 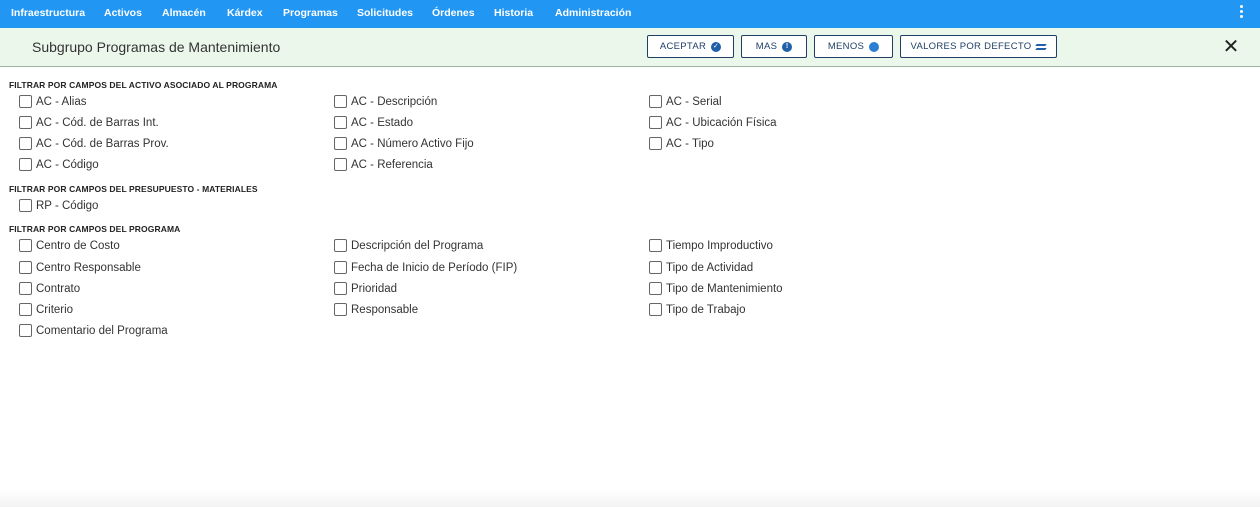 I want to click on less-button-label: MENOS, so click(x=846, y=46).